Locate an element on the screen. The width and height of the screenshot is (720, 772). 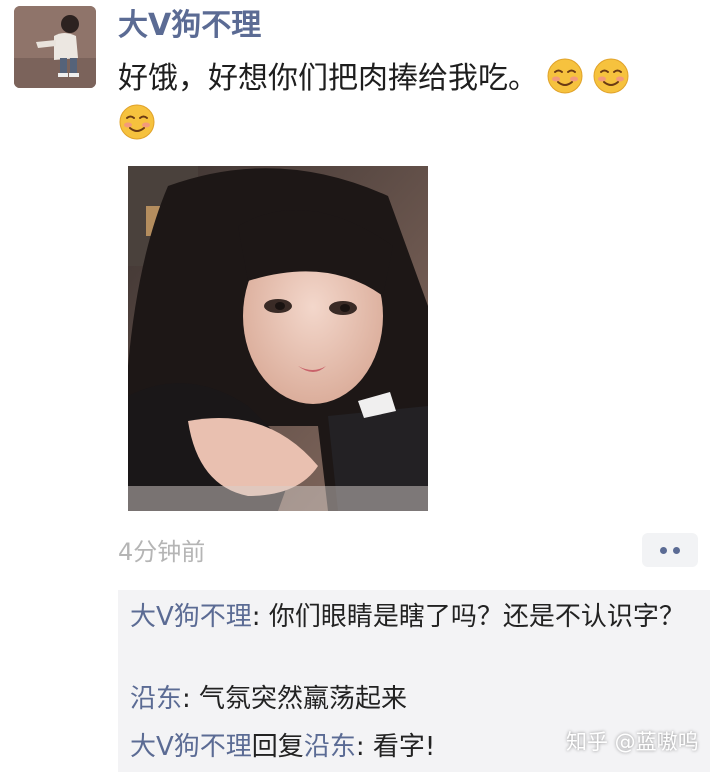
comment-text: 你们眼睛是瞎了吗？还是不认识字？ is located at coordinates (476, 617).